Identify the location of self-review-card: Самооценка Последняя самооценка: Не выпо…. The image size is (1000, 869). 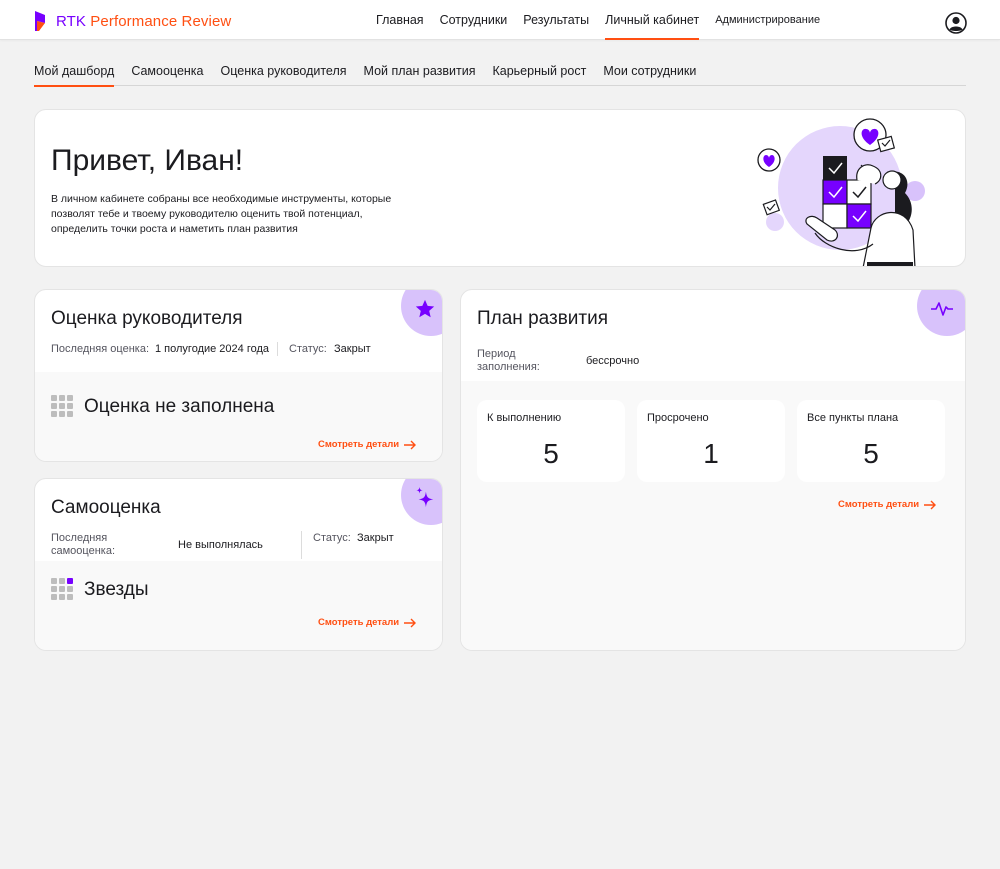
(238, 564).